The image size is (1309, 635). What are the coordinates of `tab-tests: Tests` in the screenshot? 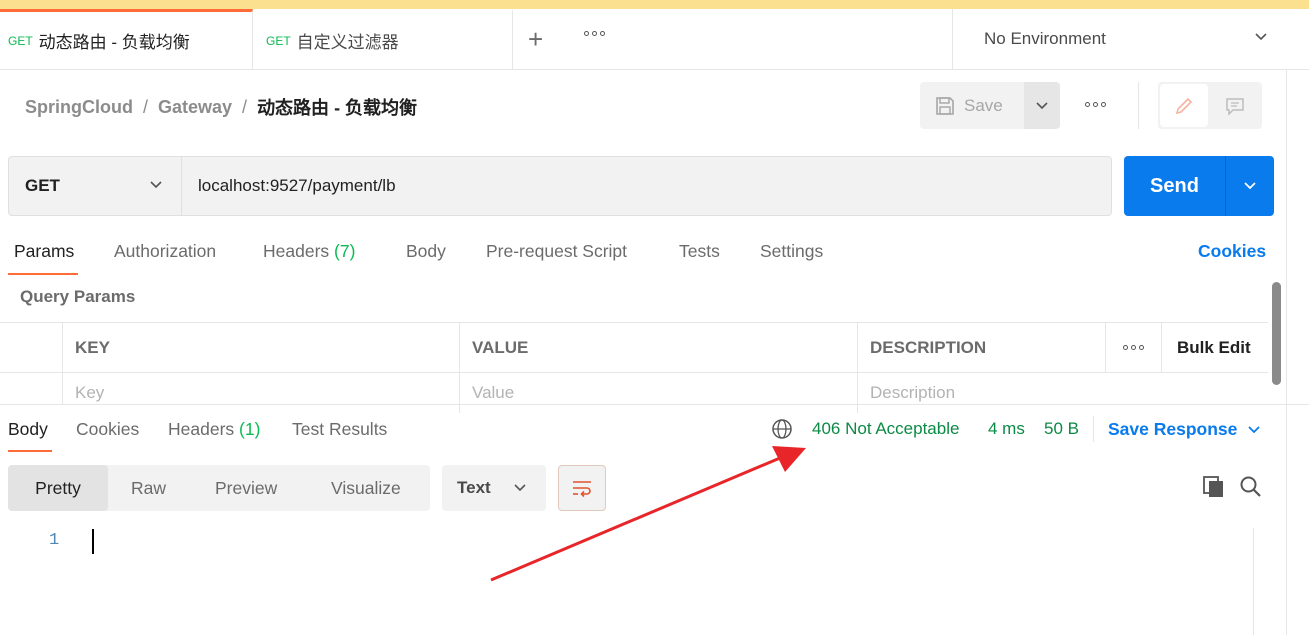 It's located at (699, 251).